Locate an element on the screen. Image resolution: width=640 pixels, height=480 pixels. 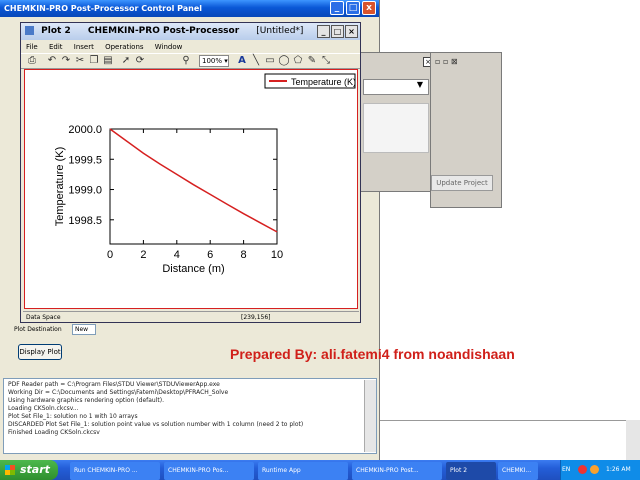
plot-app-title: CHEMKIN-PRO Post-Processor is located at coordinates (163, 31).